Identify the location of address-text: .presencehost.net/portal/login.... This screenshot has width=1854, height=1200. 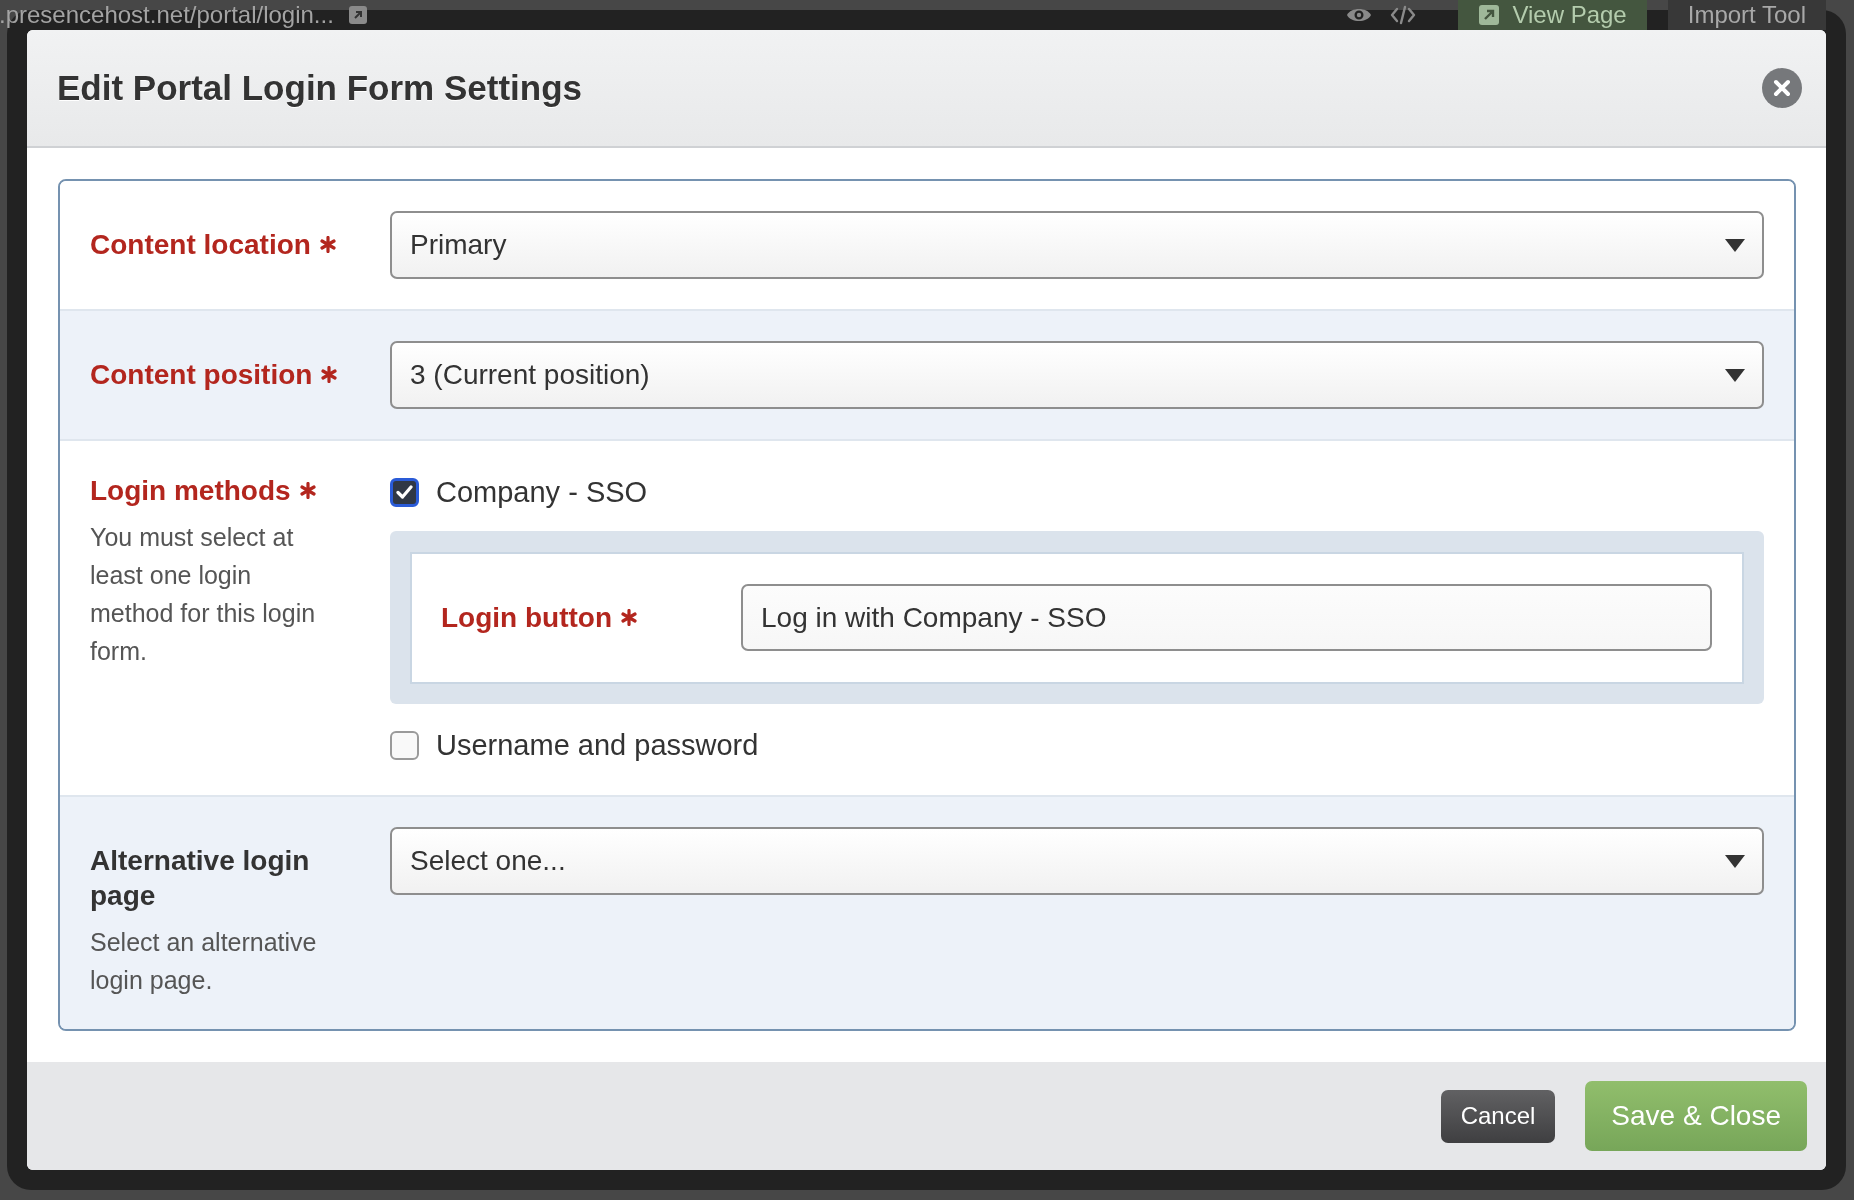
(167, 15).